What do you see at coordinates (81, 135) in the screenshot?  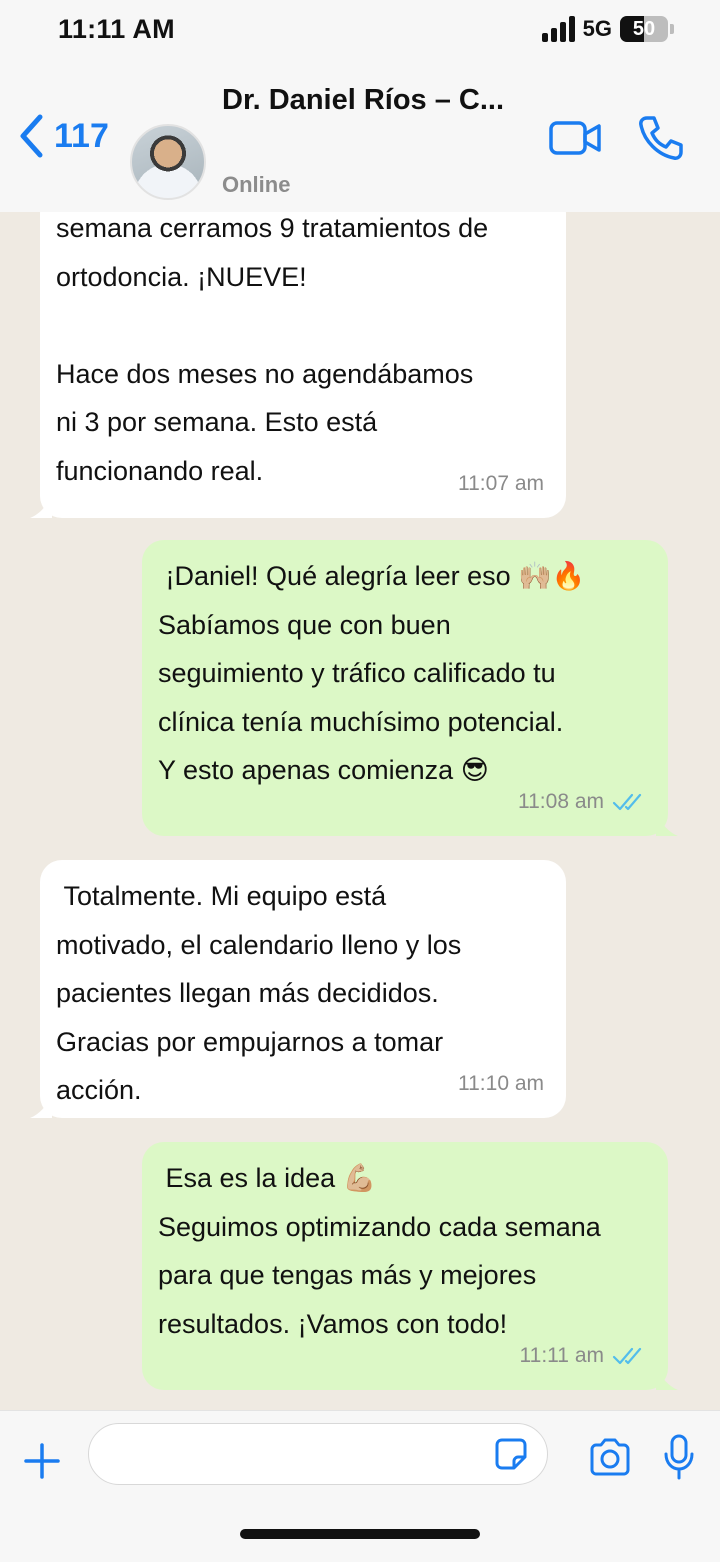 I see `unread-count: 117` at bounding box center [81, 135].